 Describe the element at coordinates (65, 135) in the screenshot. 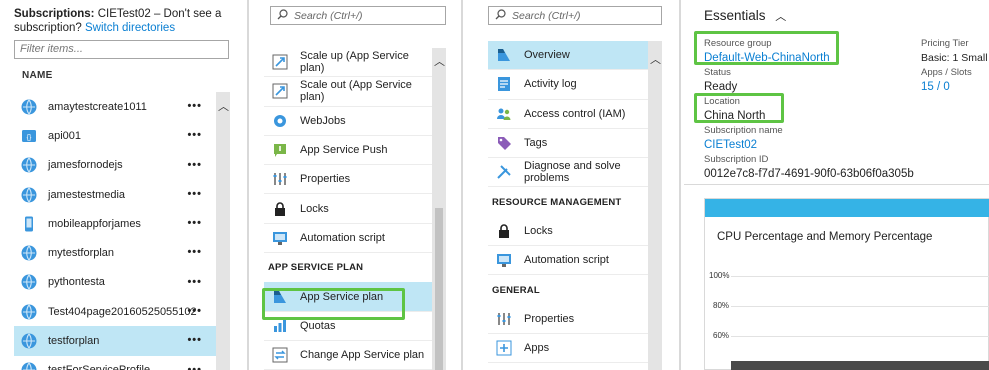

I see `app-name: api001` at that location.